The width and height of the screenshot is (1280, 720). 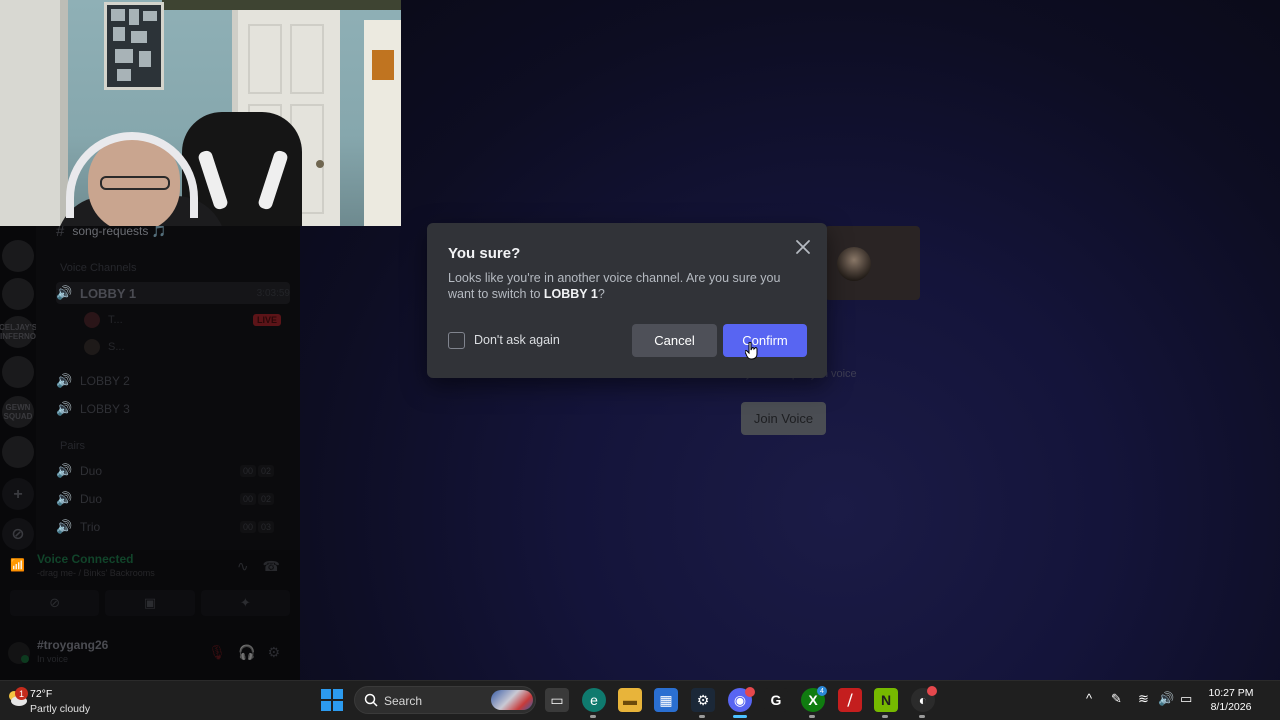 What do you see at coordinates (105, 381) in the screenshot?
I see `channel-name: LOBBY 2` at bounding box center [105, 381].